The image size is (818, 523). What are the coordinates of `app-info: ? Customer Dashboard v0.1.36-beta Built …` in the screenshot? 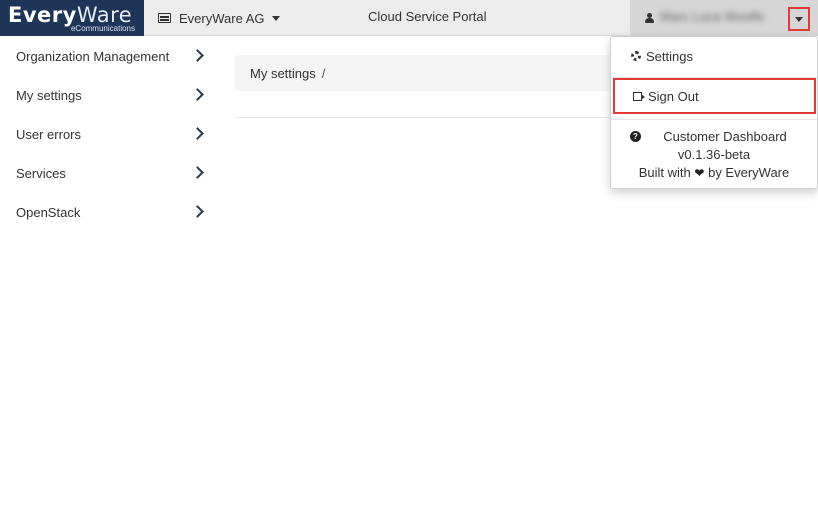 It's located at (714, 155).